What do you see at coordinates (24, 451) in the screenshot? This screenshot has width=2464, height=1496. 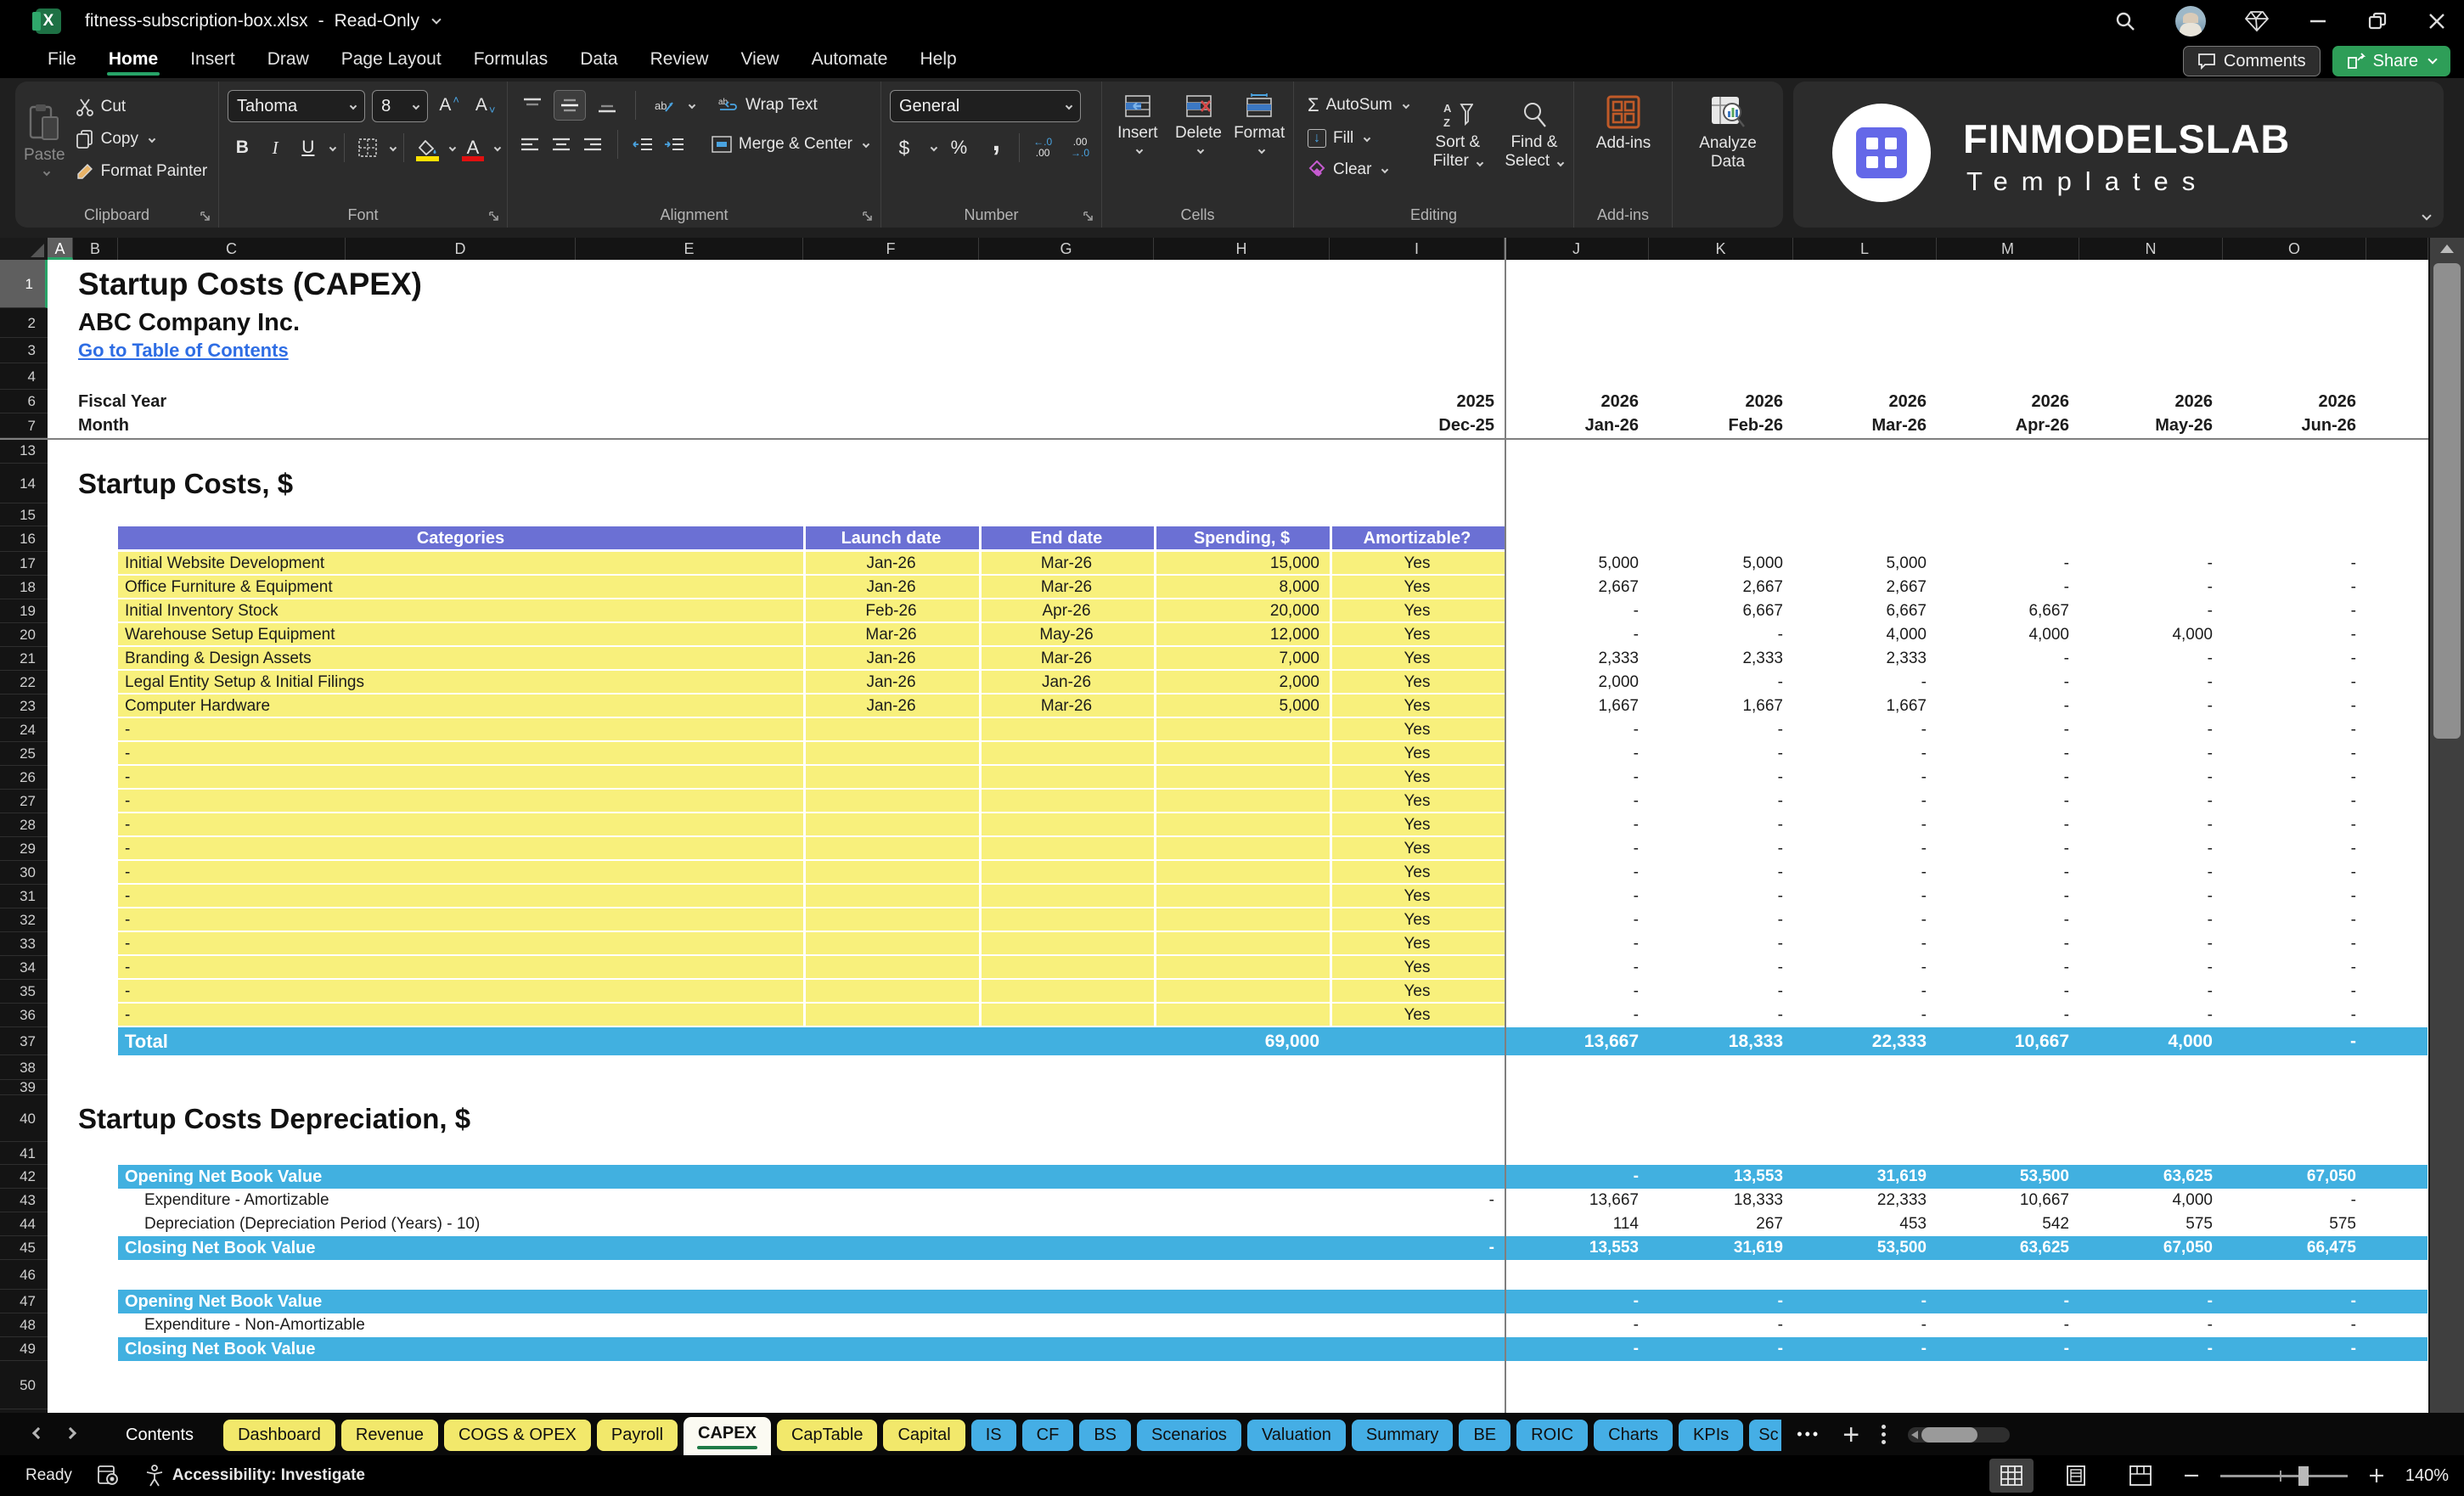 I see `row-header-13: 13` at bounding box center [24, 451].